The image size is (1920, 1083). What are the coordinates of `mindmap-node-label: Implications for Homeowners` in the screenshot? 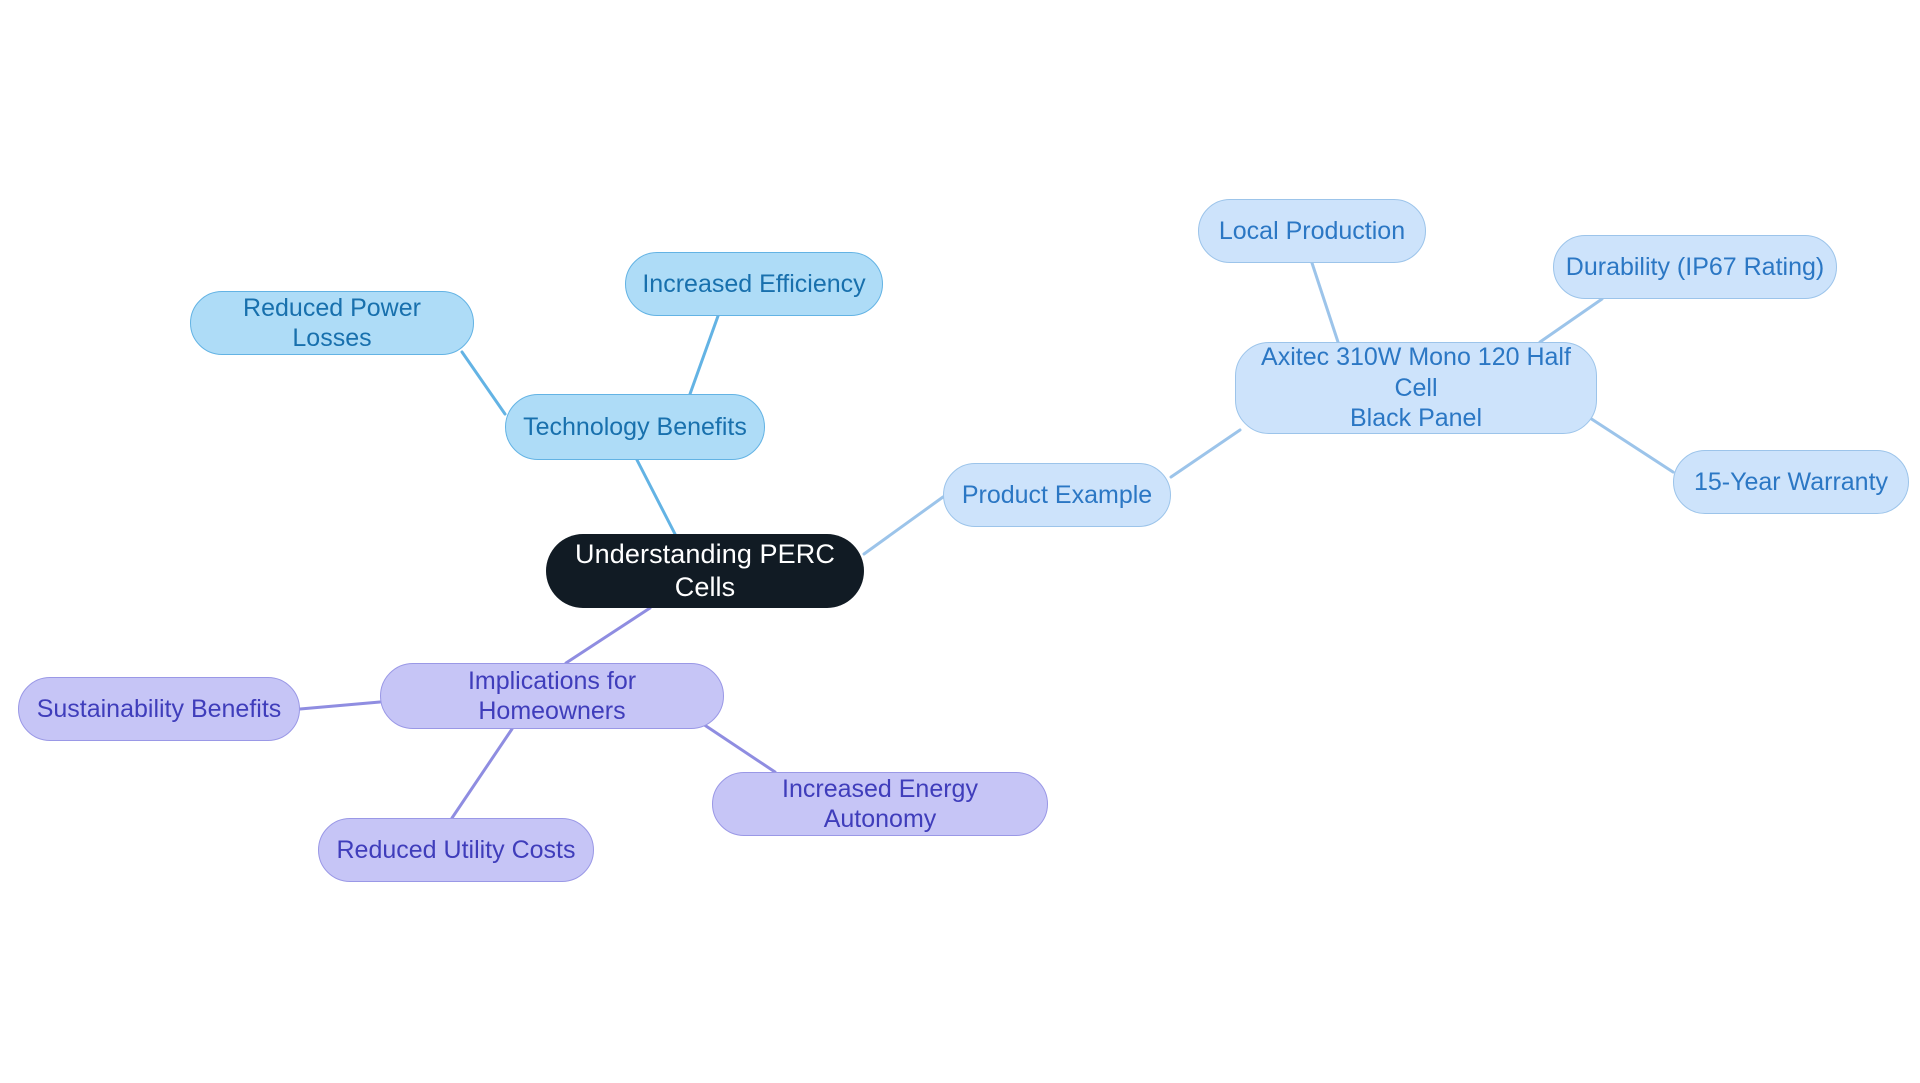 It's located at (552, 696).